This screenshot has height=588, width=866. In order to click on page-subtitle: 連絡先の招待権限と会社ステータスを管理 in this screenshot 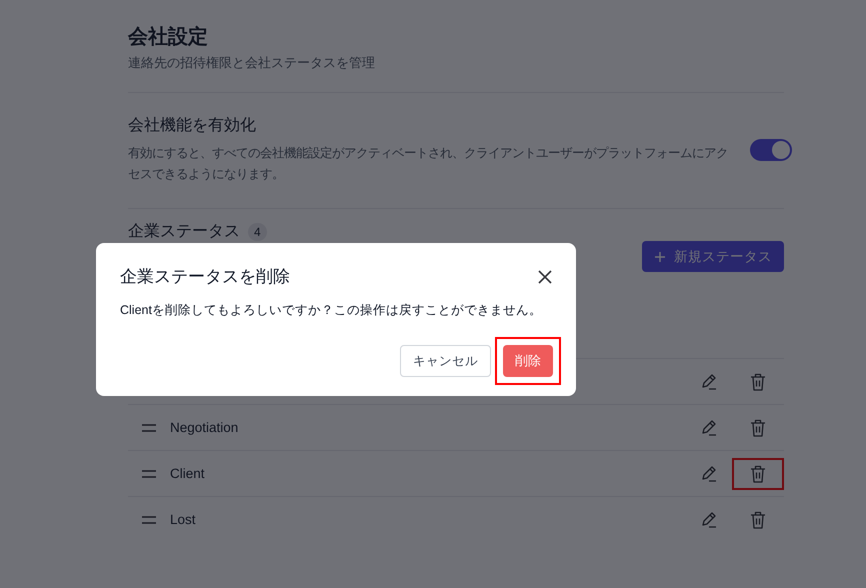, I will do `click(252, 63)`.